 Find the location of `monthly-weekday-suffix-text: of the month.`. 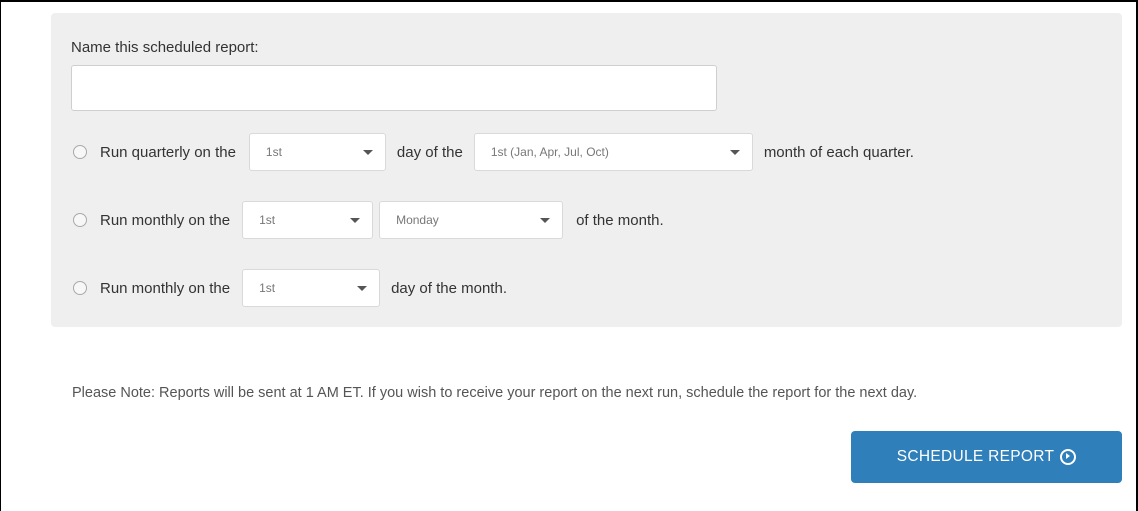

monthly-weekday-suffix-text: of the month. is located at coordinates (620, 220).